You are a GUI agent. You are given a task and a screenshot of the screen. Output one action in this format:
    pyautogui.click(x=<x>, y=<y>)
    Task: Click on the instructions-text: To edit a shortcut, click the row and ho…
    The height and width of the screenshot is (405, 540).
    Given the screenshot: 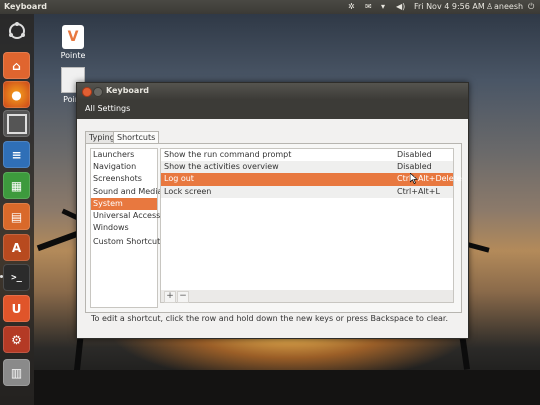 What is the action you would take?
    pyautogui.click(x=270, y=318)
    